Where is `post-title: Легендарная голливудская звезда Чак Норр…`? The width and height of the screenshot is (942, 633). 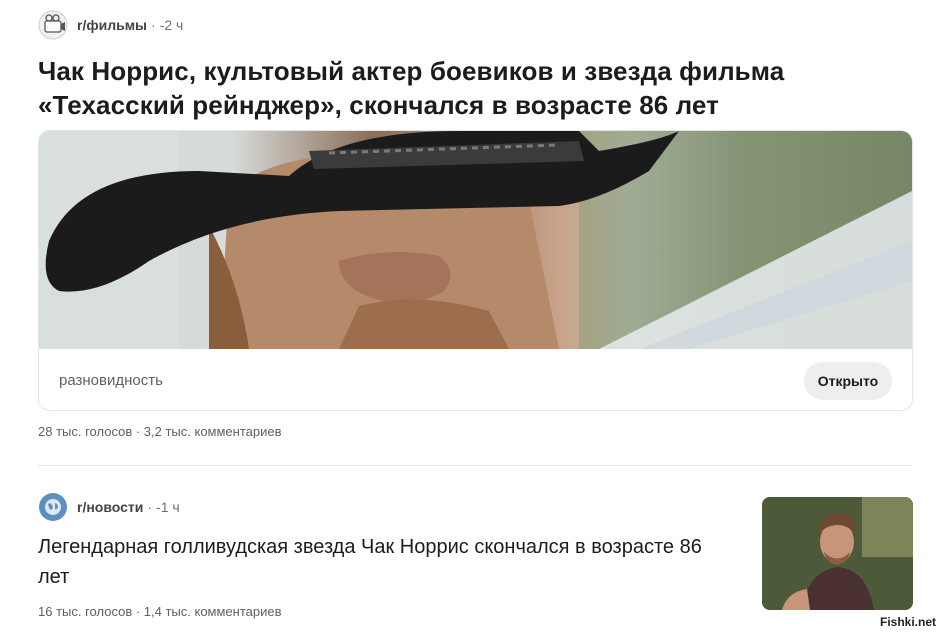
post-title: Легендарная голливудская звезда Чак Норр… is located at coordinates (388, 562).